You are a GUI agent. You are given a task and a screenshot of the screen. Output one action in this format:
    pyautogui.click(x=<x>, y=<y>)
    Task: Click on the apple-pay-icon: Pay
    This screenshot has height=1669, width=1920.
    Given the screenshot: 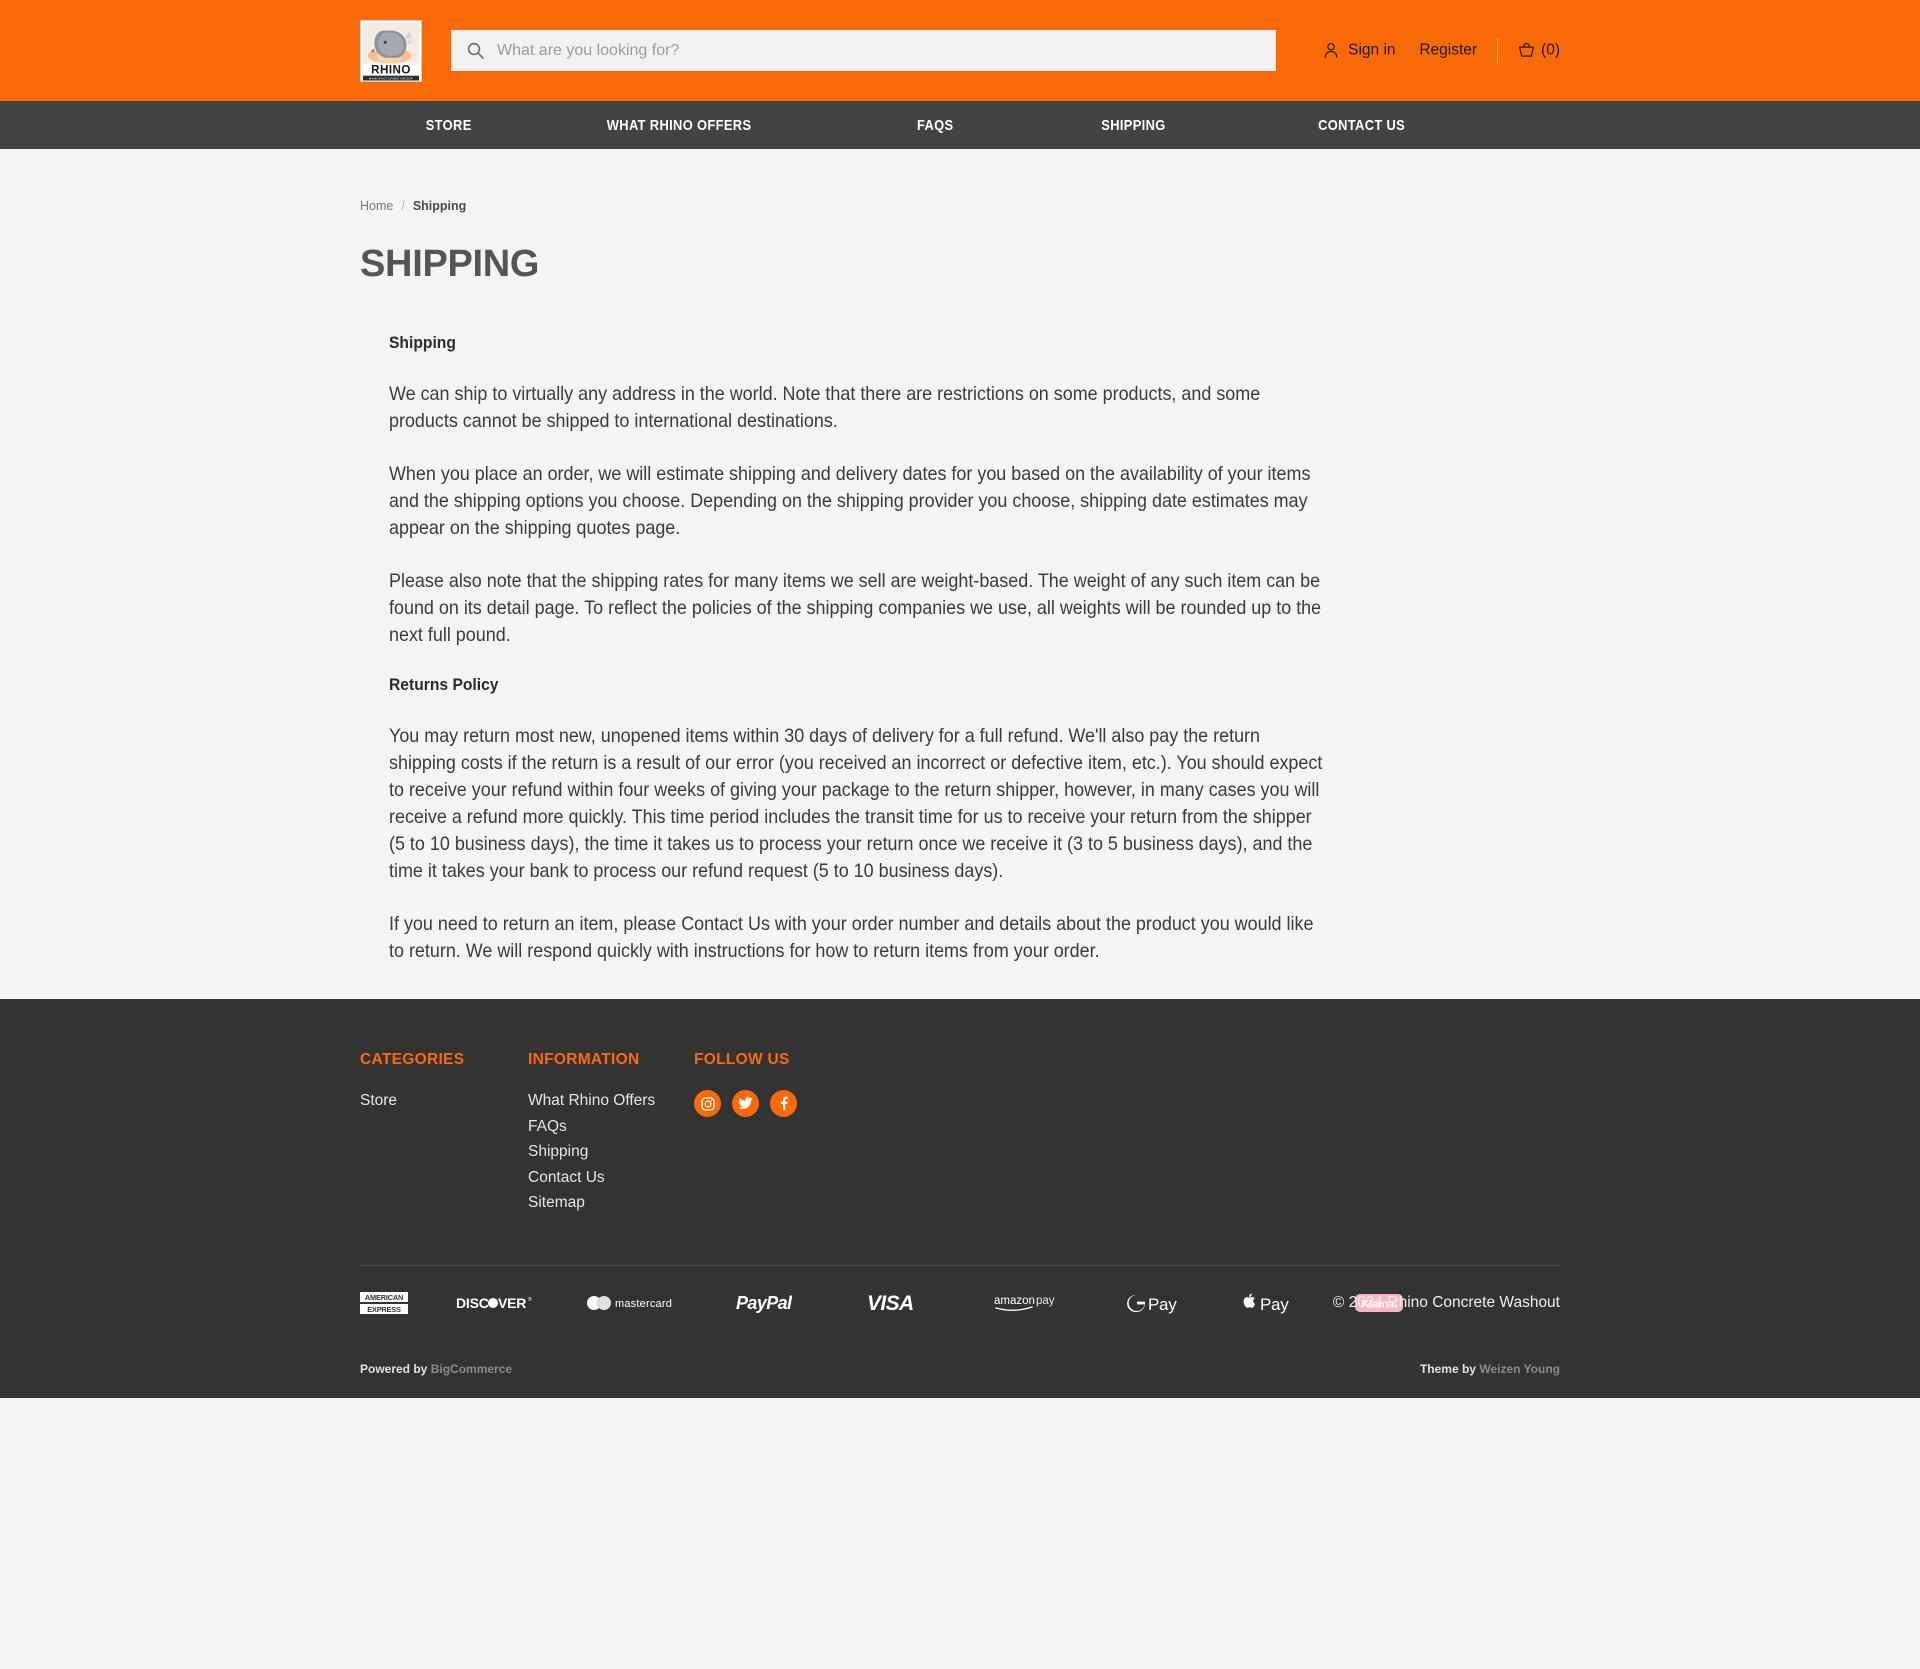 What is the action you would take?
    pyautogui.click(x=1271, y=1303)
    